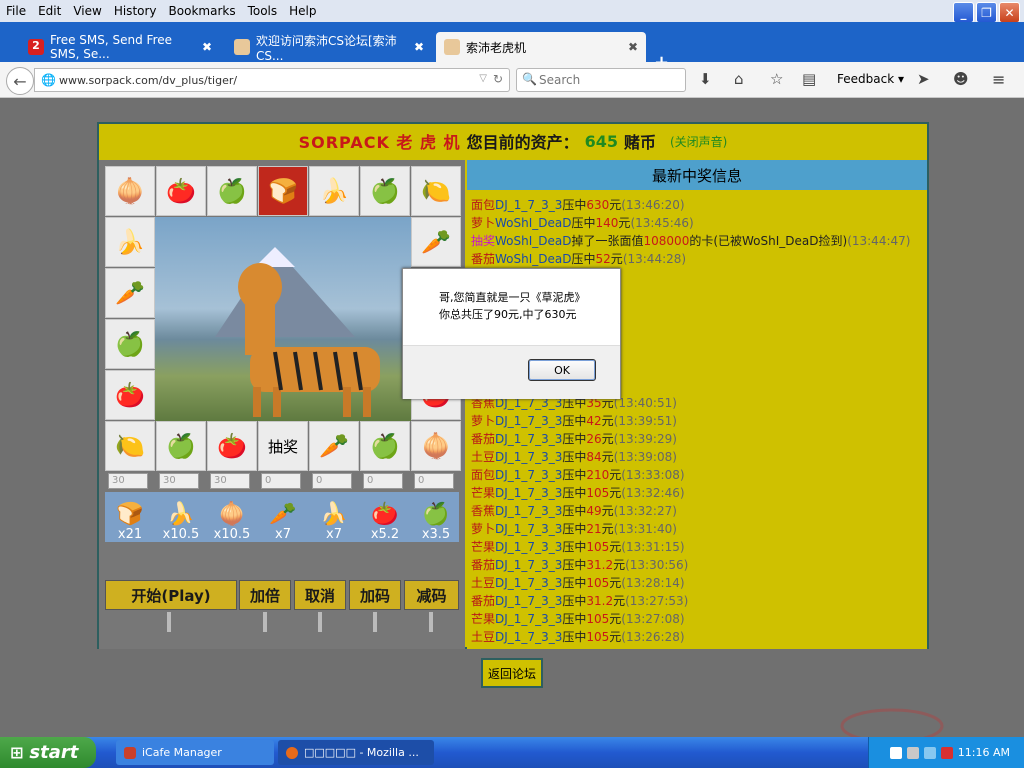 Image resolution: width=1024 pixels, height=768 pixels. I want to click on home-icon: ⌂, so click(739, 79).